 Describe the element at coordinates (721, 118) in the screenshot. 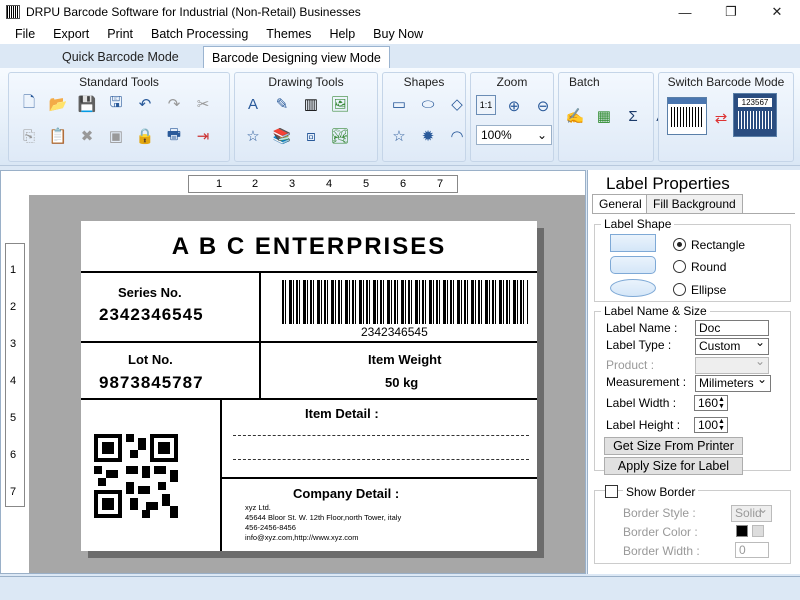

I see `switch-arrows-icon: ⇄` at that location.